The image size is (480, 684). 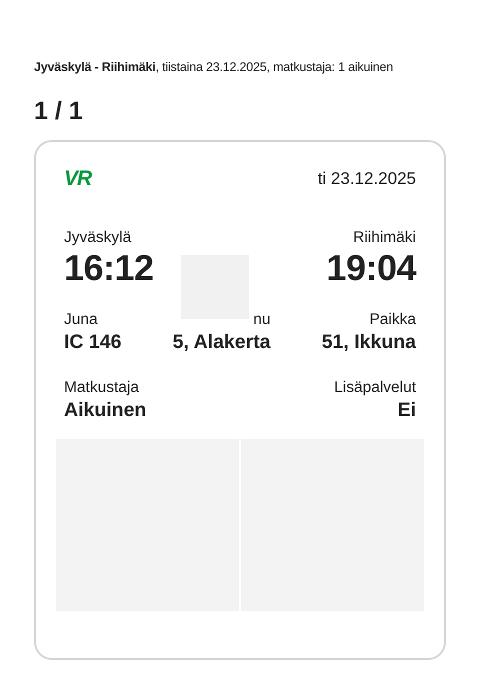 What do you see at coordinates (93, 343) in the screenshot?
I see `field-value: IC 146` at bounding box center [93, 343].